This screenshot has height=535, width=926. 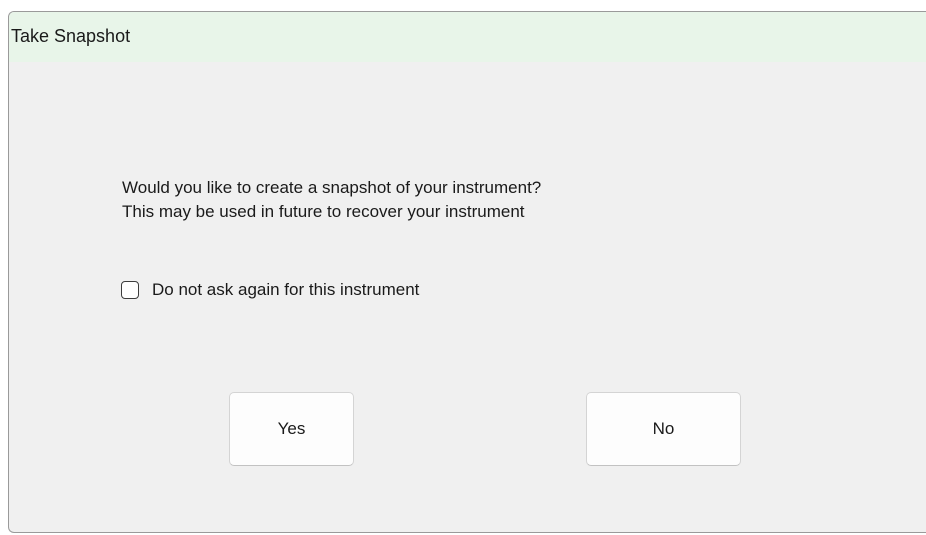 What do you see at coordinates (291, 429) in the screenshot?
I see `yes-button: Yes` at bounding box center [291, 429].